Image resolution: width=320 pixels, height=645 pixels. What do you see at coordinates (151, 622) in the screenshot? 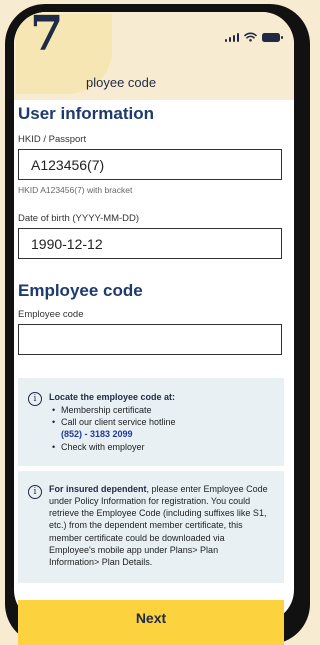
I see `next-button: Next` at bounding box center [151, 622].